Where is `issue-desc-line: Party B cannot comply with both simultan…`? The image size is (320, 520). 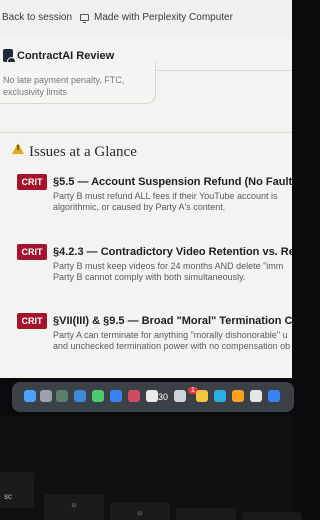
issue-desc-line: Party B cannot comply with both simultan… is located at coordinates (149, 277).